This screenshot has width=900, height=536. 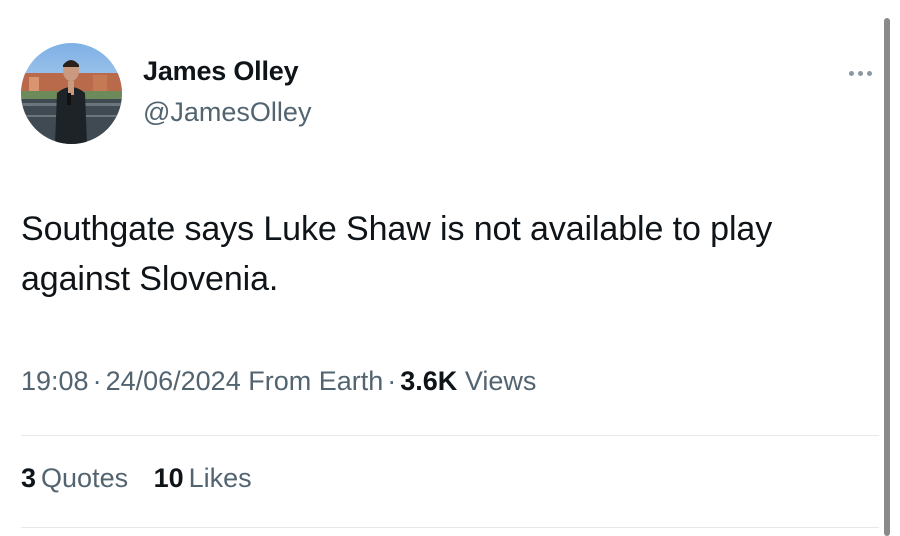 What do you see at coordinates (55, 381) in the screenshot?
I see `tweet-time: 19:08` at bounding box center [55, 381].